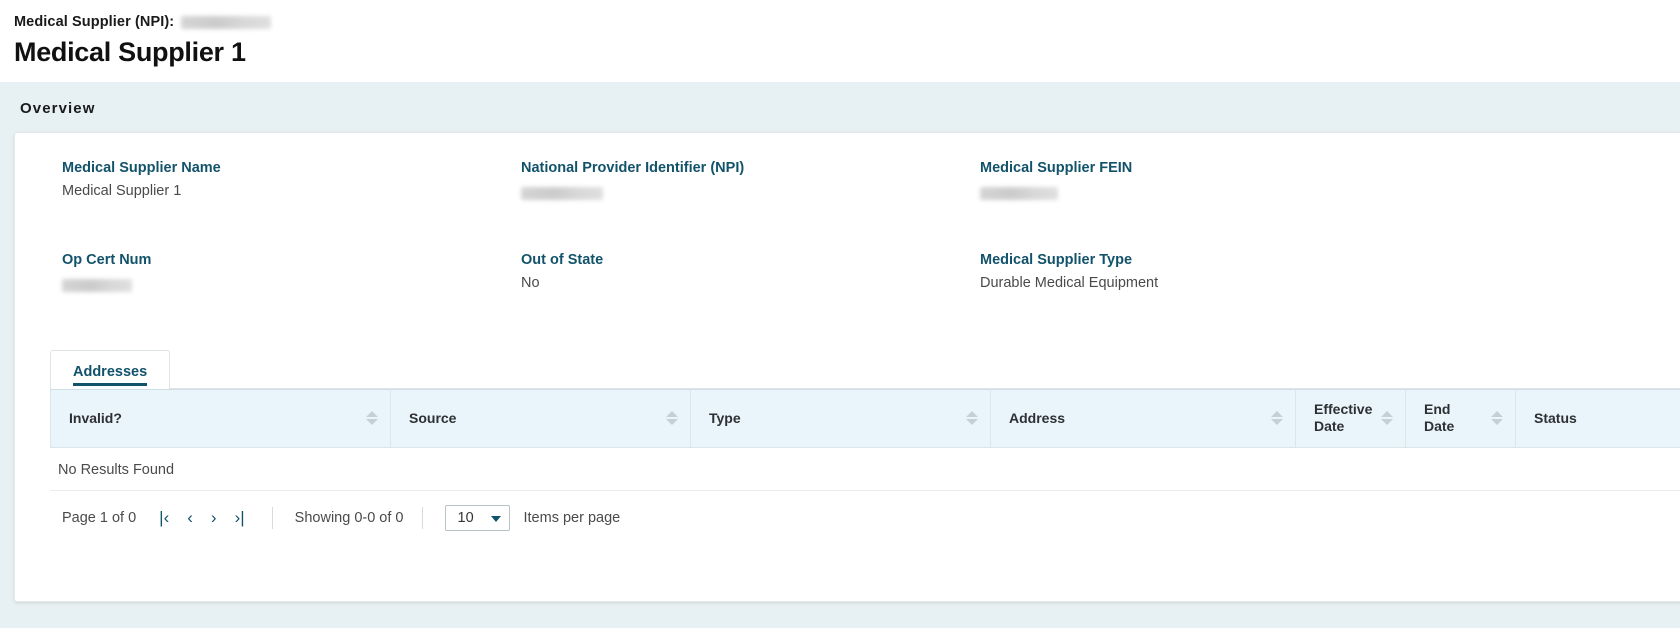  Describe the element at coordinates (190, 517) in the screenshot. I see `previous-page-icon: ‹` at that location.